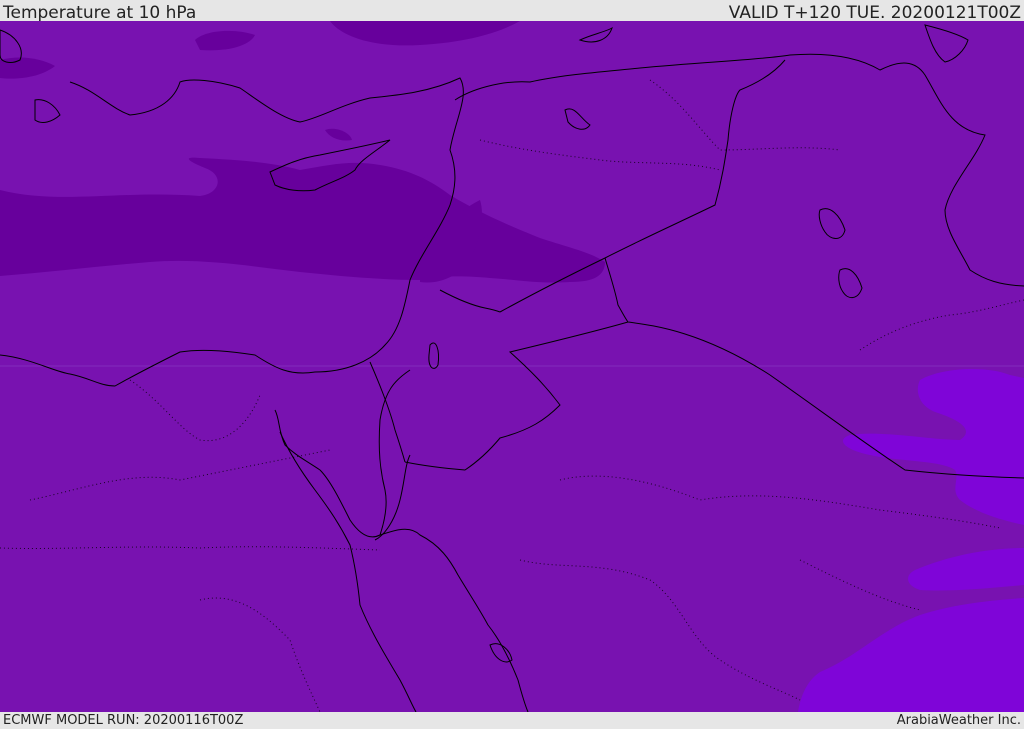  Describe the element at coordinates (100, 13) in the screenshot. I see `map-title: Temperature at 10 hPa` at that location.